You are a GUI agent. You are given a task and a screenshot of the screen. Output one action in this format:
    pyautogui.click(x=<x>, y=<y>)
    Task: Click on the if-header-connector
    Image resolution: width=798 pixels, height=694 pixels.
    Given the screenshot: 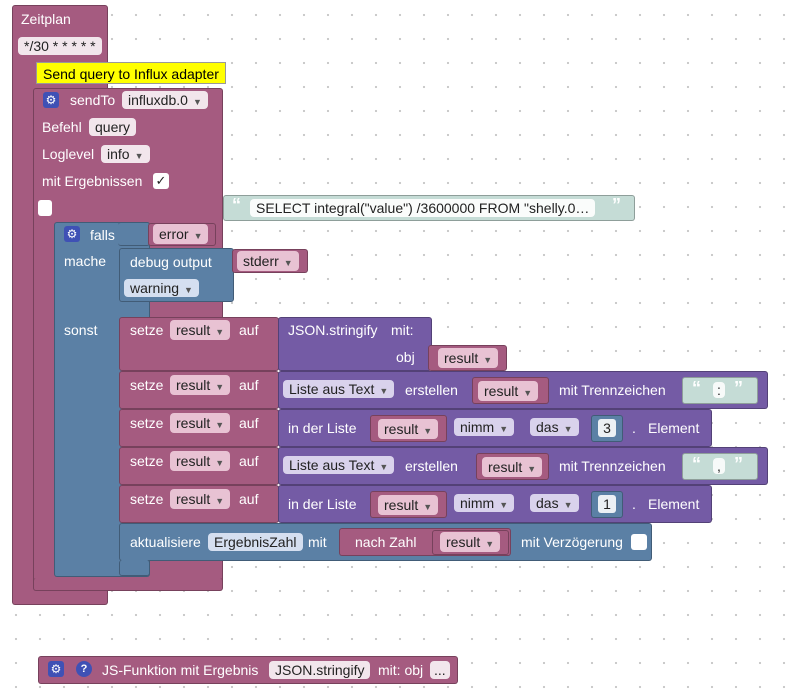 What is the action you would take?
    pyautogui.click(x=134, y=234)
    